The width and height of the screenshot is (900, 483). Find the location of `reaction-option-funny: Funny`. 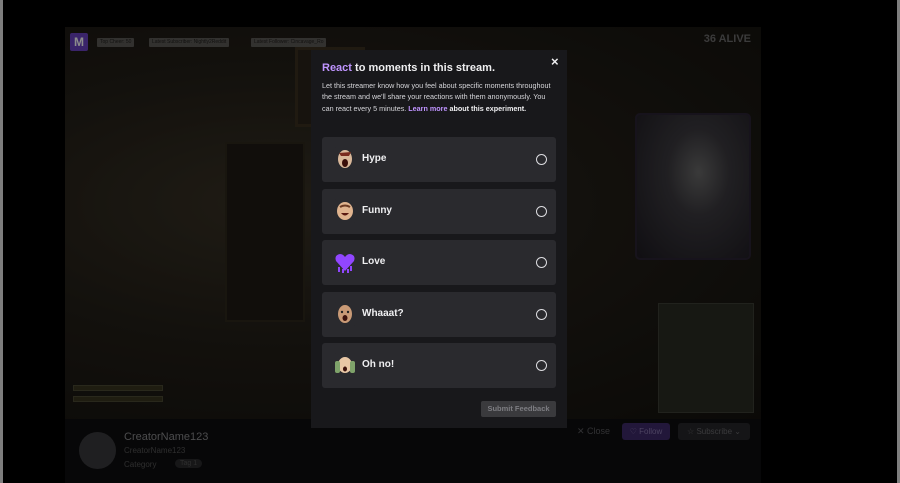

reaction-option-funny: Funny is located at coordinates (439, 211).